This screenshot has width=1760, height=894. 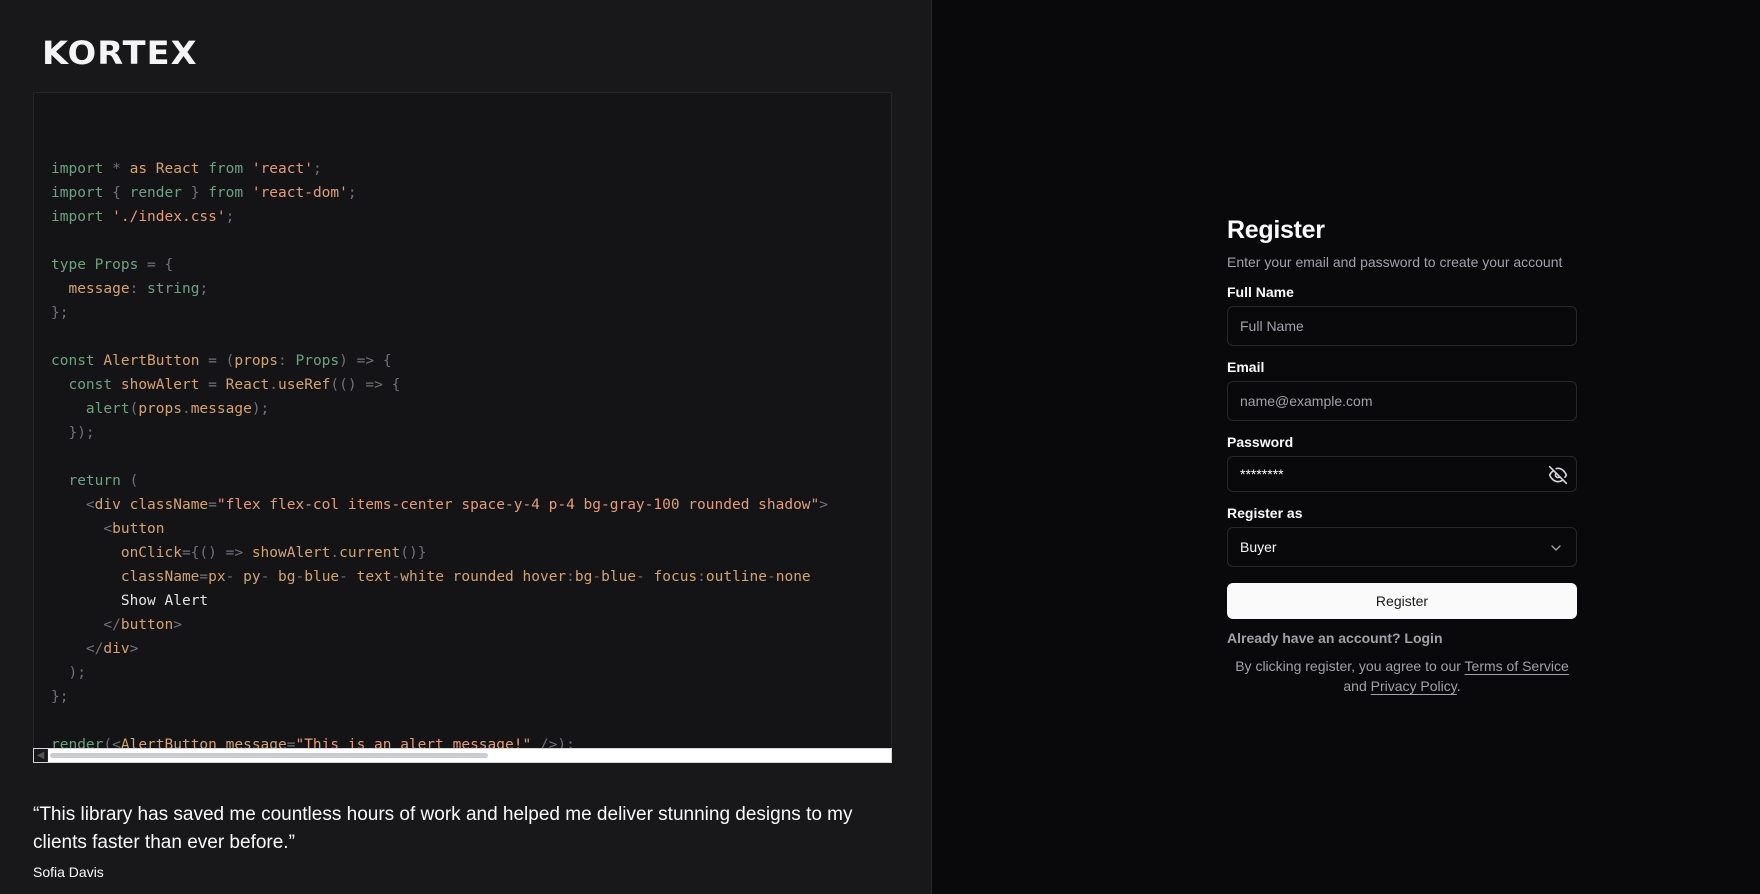 I want to click on terms-of-service-link: Terms of Service, so click(x=1517, y=666).